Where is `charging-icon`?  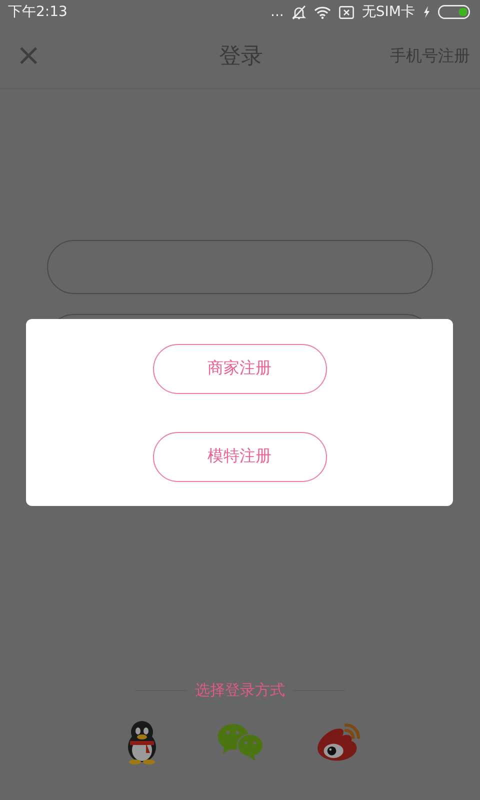 charging-icon is located at coordinates (426, 12).